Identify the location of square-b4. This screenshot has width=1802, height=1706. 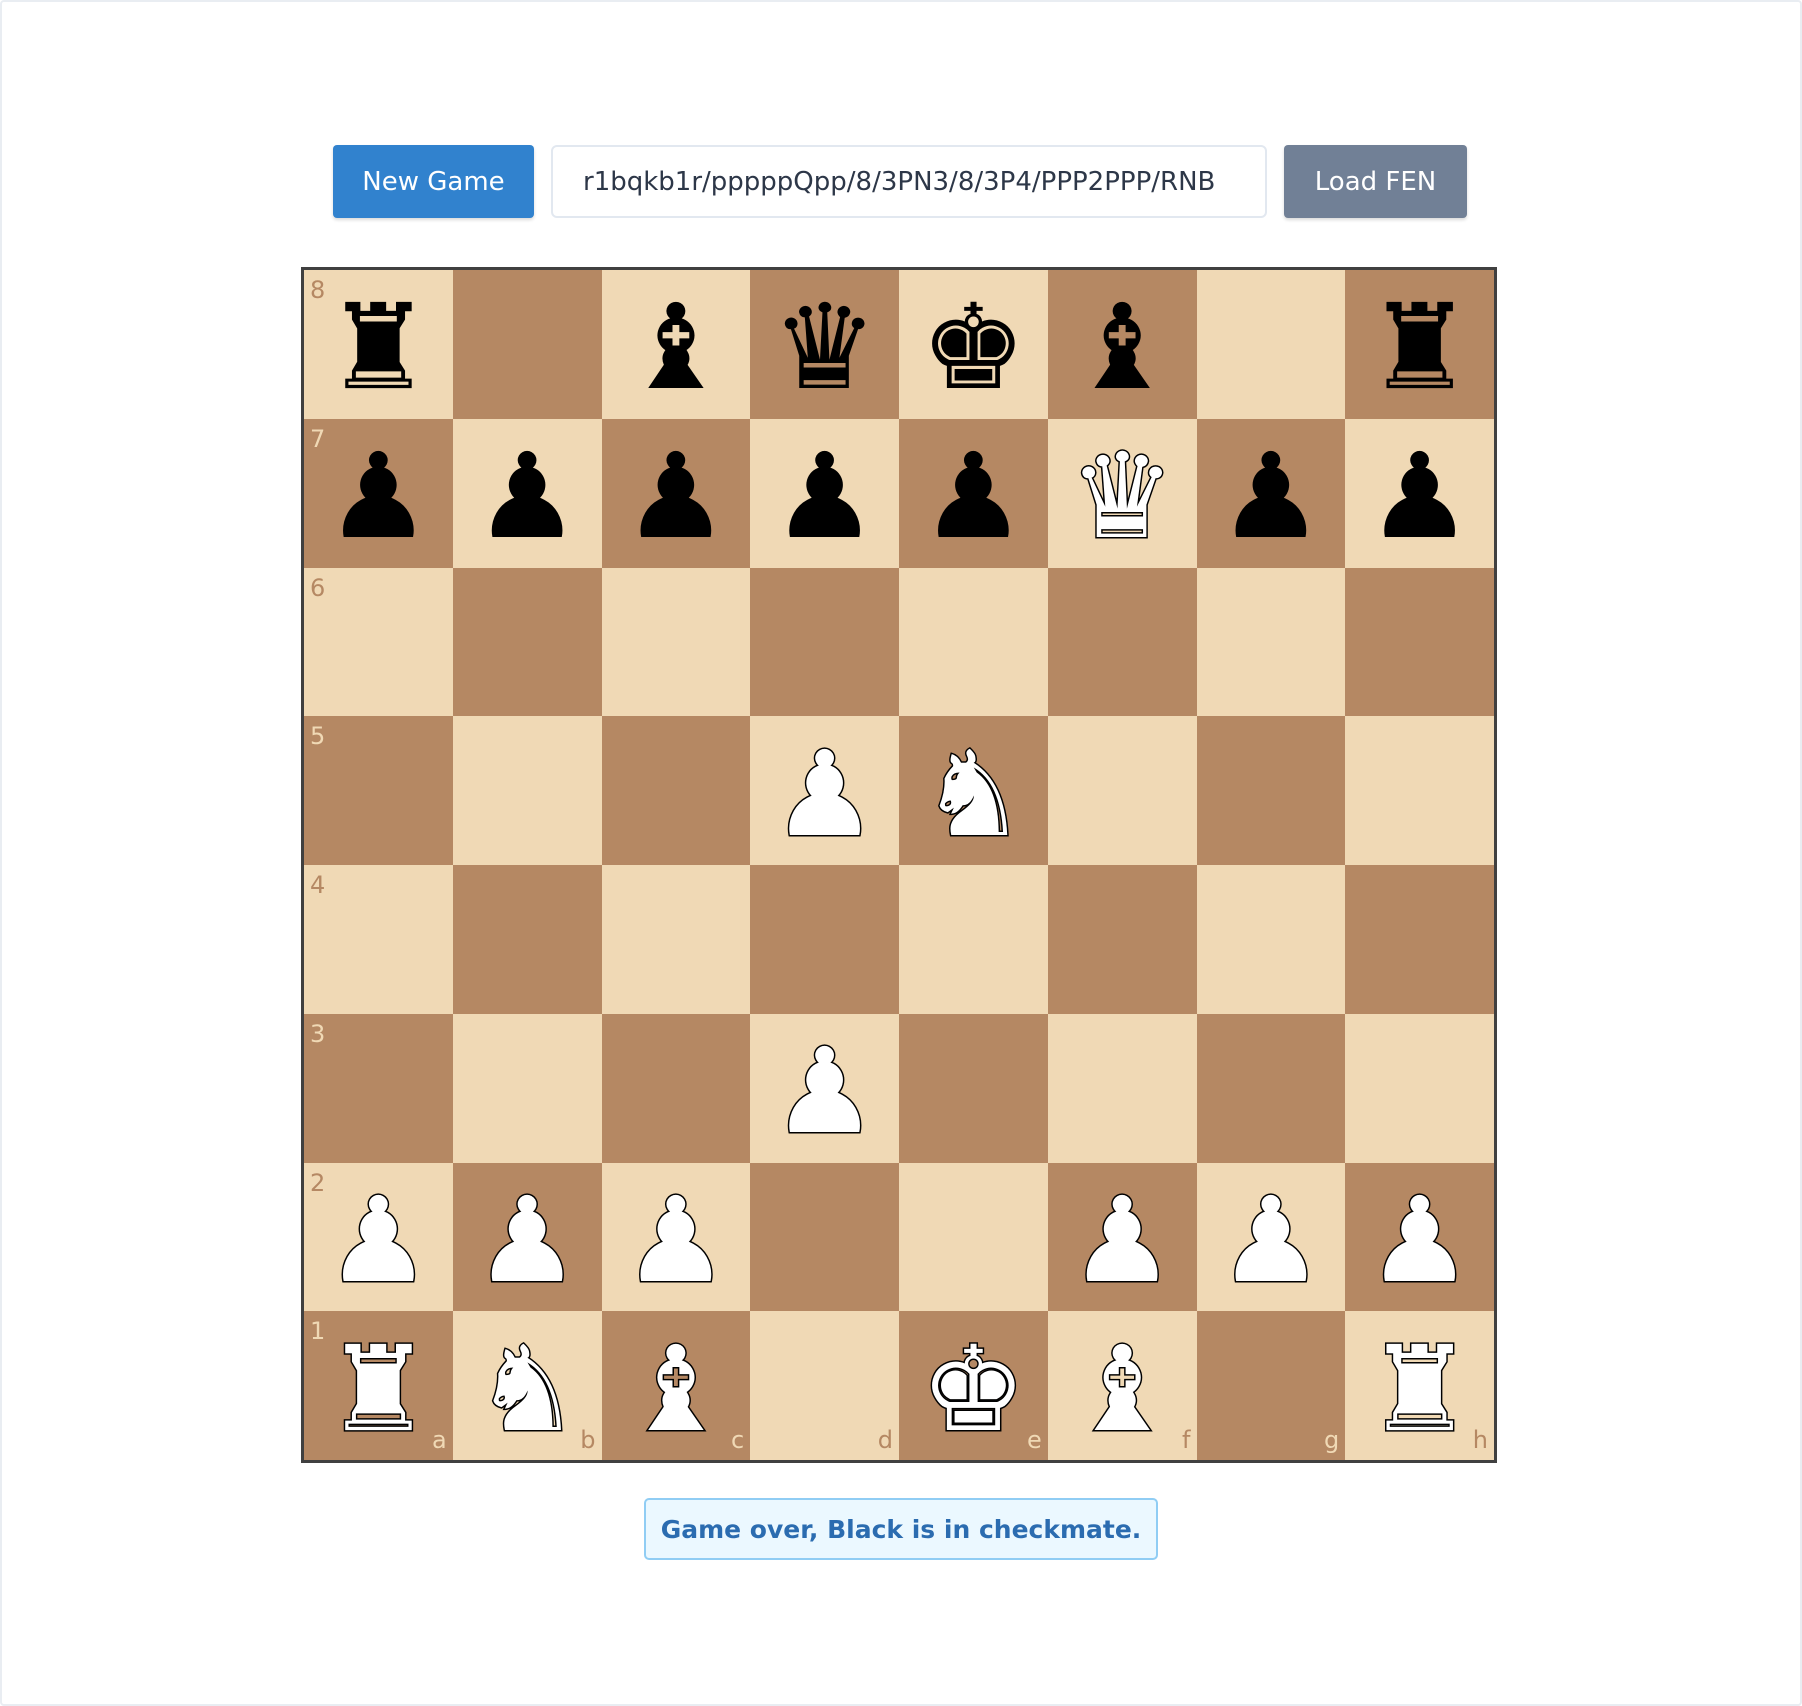
(527, 939).